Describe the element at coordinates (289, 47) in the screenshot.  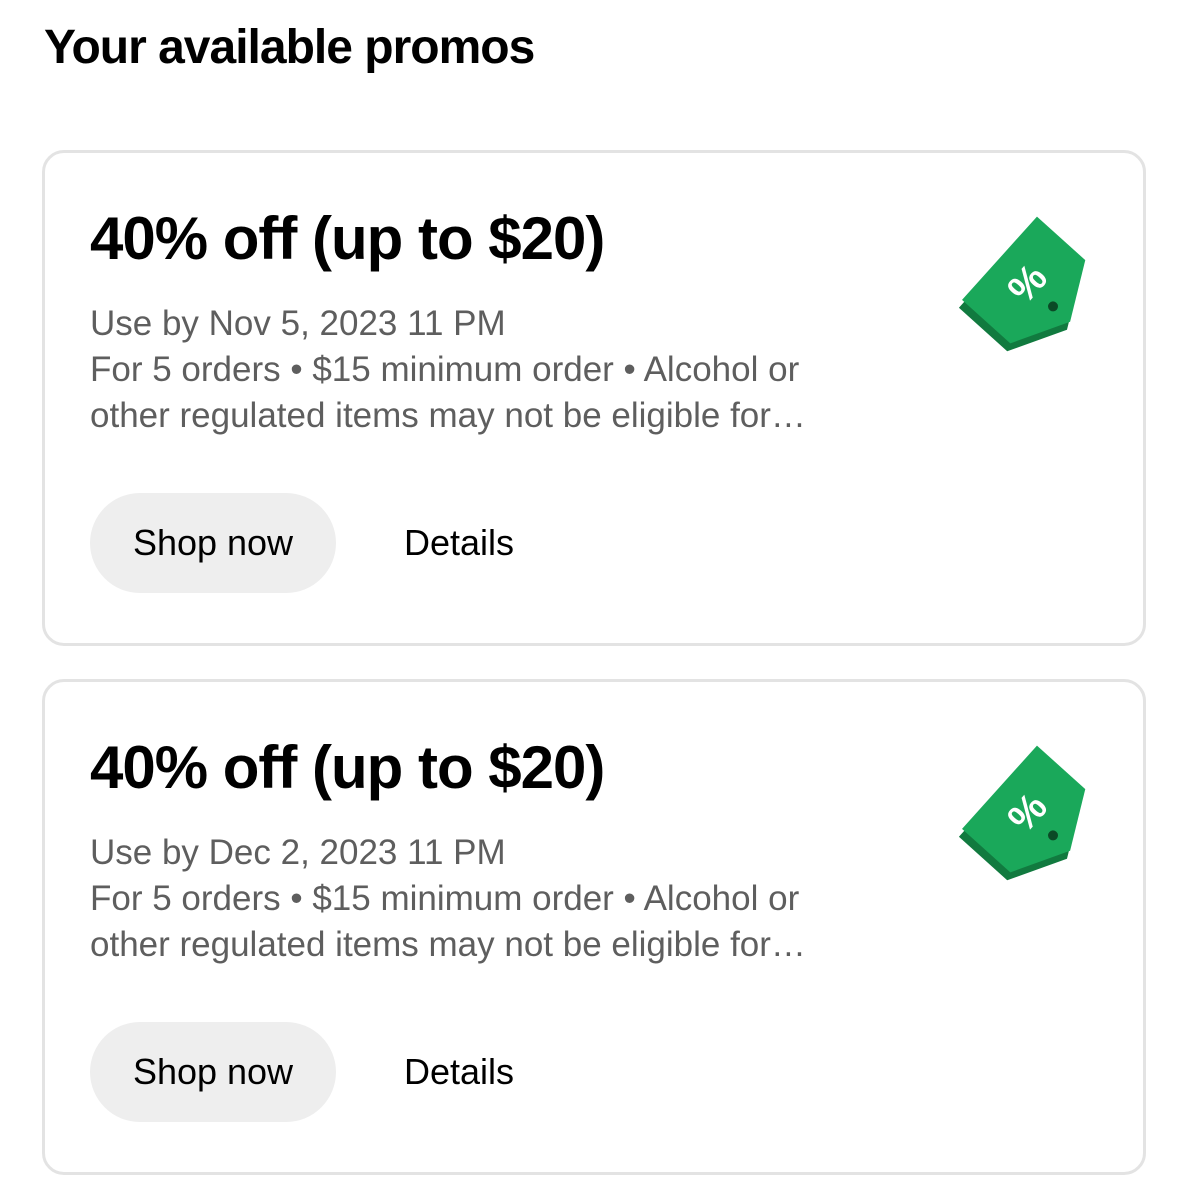
I see `page-title: Your available promos` at that location.